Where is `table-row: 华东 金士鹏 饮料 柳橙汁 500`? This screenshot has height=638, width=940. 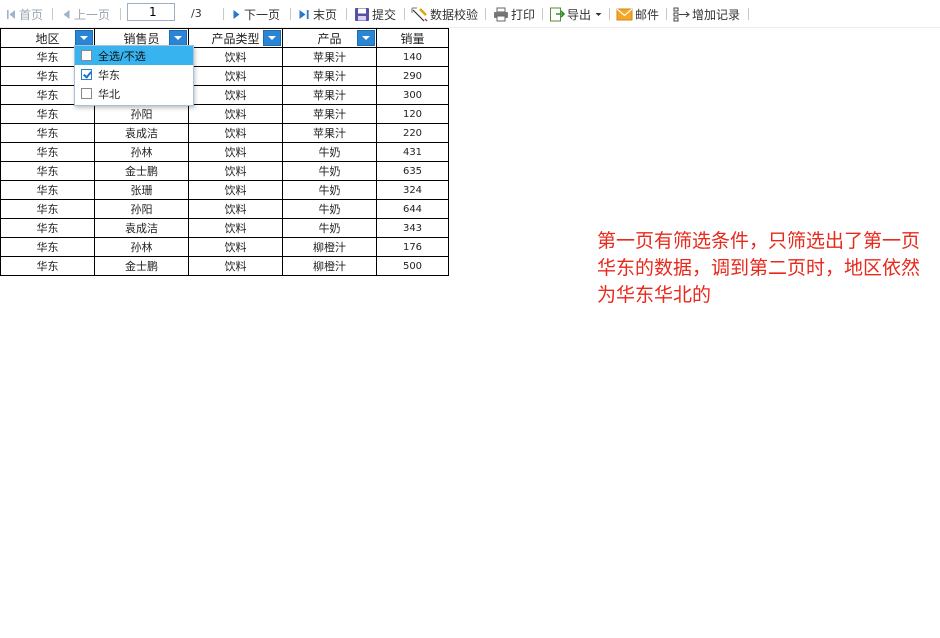 table-row: 华东 金士鹏 饮料 柳橙汁 500 is located at coordinates (224, 266).